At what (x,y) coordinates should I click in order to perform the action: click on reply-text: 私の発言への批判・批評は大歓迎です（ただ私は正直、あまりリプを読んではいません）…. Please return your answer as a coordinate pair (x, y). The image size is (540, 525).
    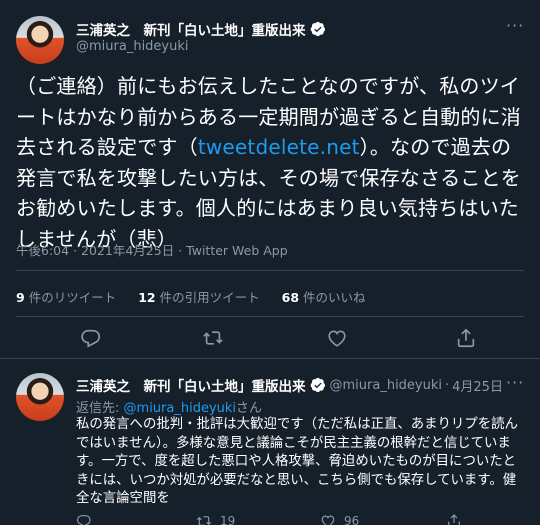
    Looking at the image, I should click on (297, 461).